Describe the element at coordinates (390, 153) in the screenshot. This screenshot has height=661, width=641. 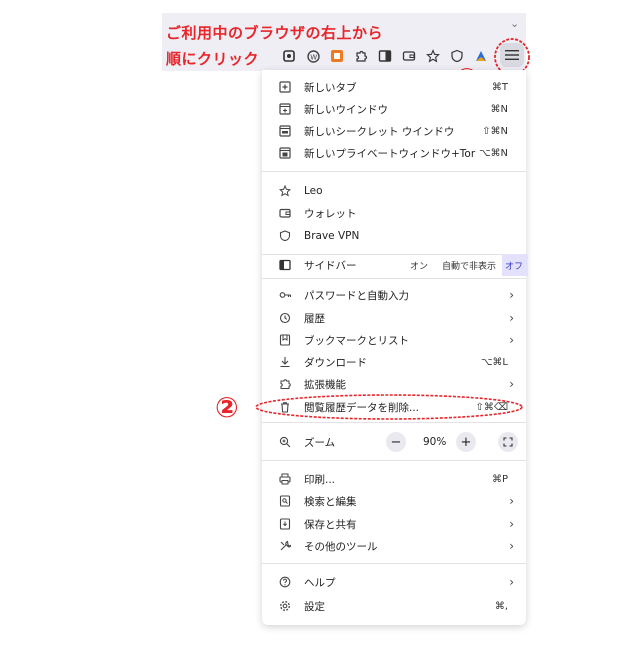
I see `menu-item-label: 新しいプライベートウィンドウ+Tor` at that location.